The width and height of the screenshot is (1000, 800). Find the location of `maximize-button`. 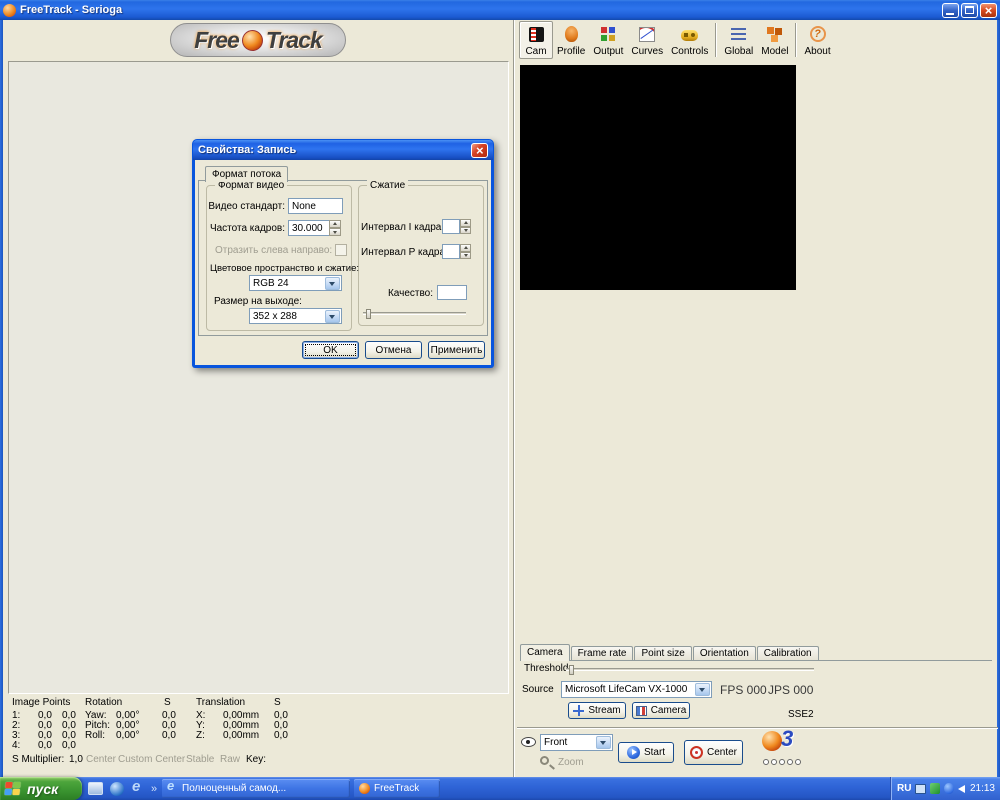

maximize-button is located at coordinates (969, 10).